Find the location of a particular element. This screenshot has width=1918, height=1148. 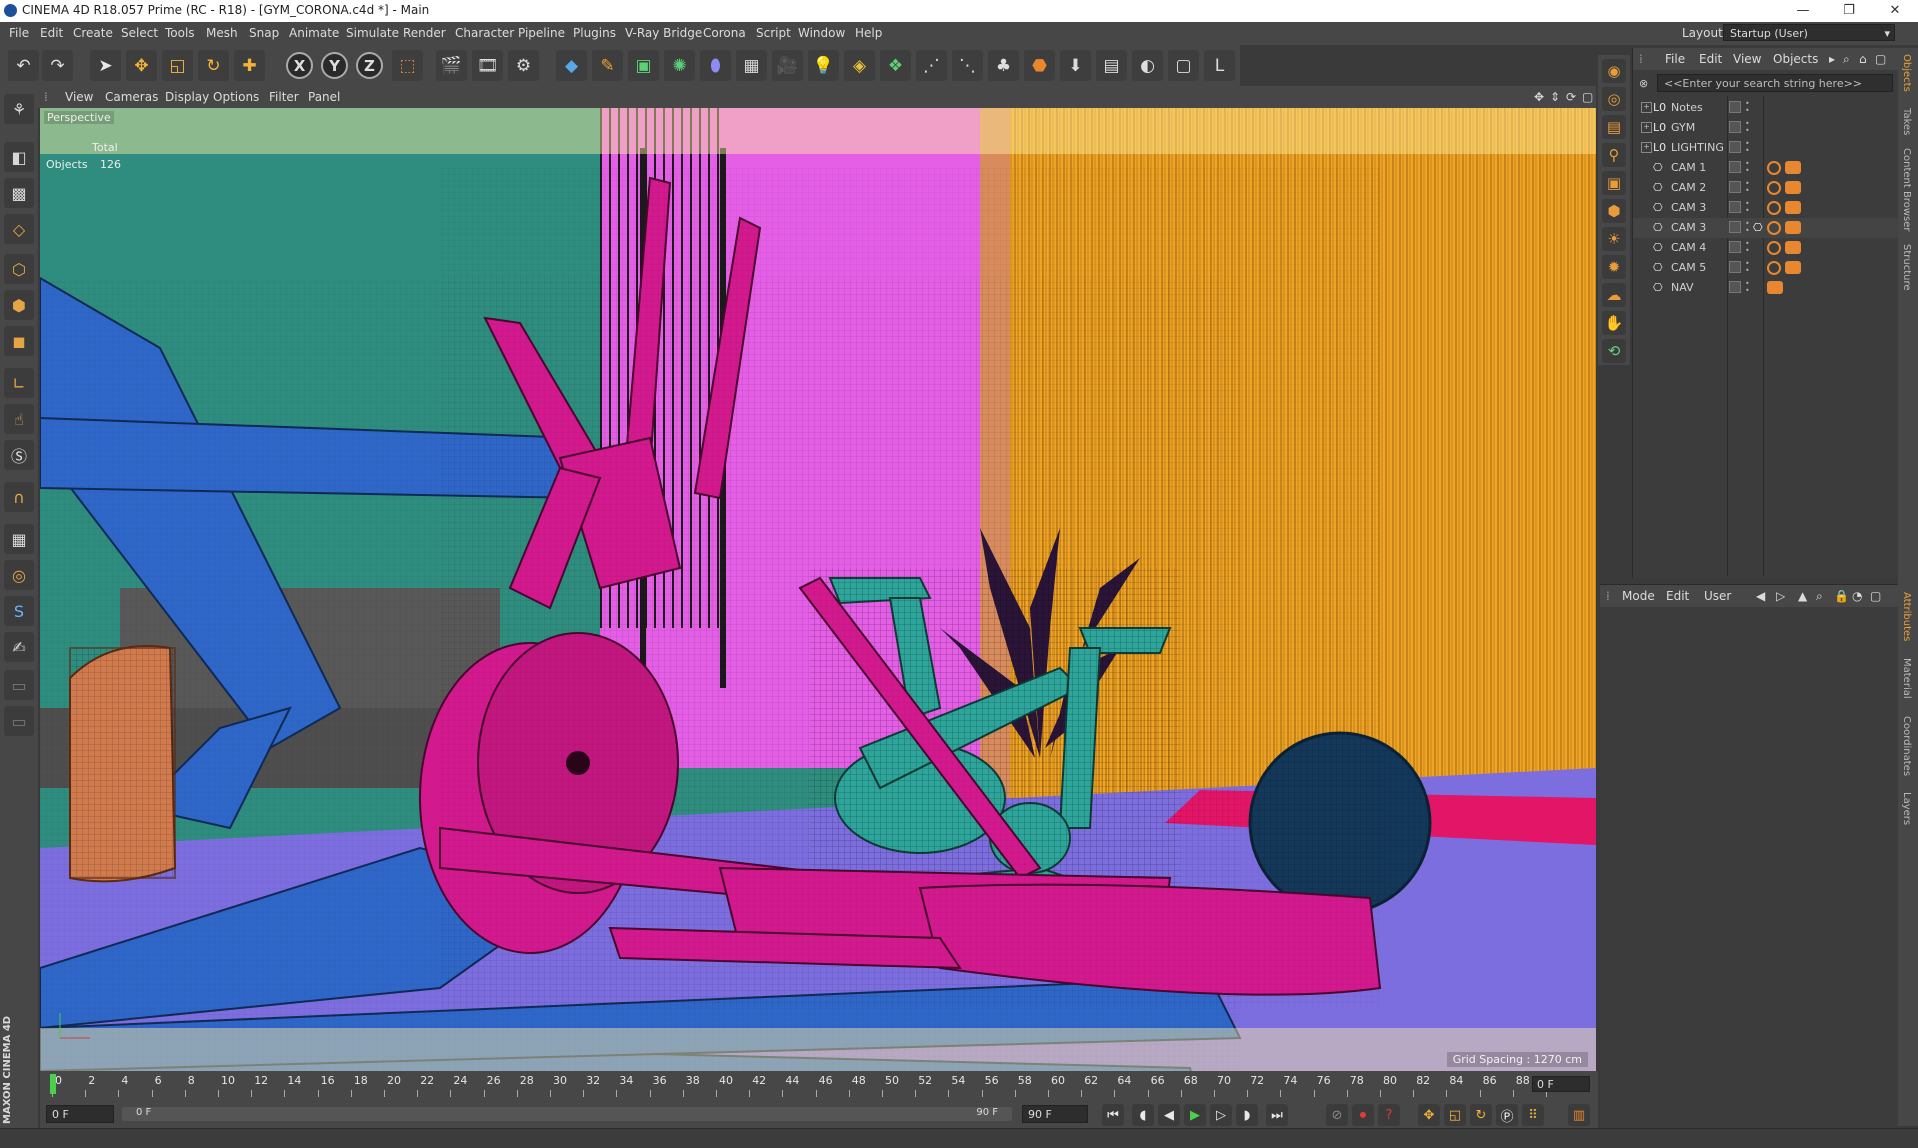

menu-create: Create is located at coordinates (93, 33).